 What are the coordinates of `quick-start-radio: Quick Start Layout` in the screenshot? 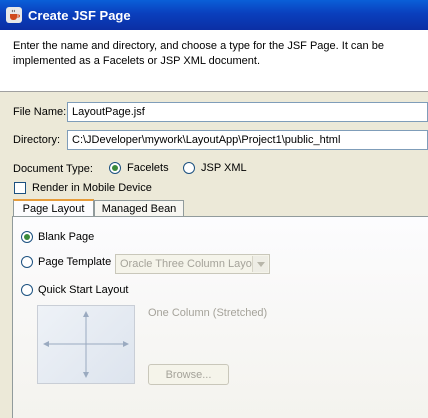 It's located at (75, 290).